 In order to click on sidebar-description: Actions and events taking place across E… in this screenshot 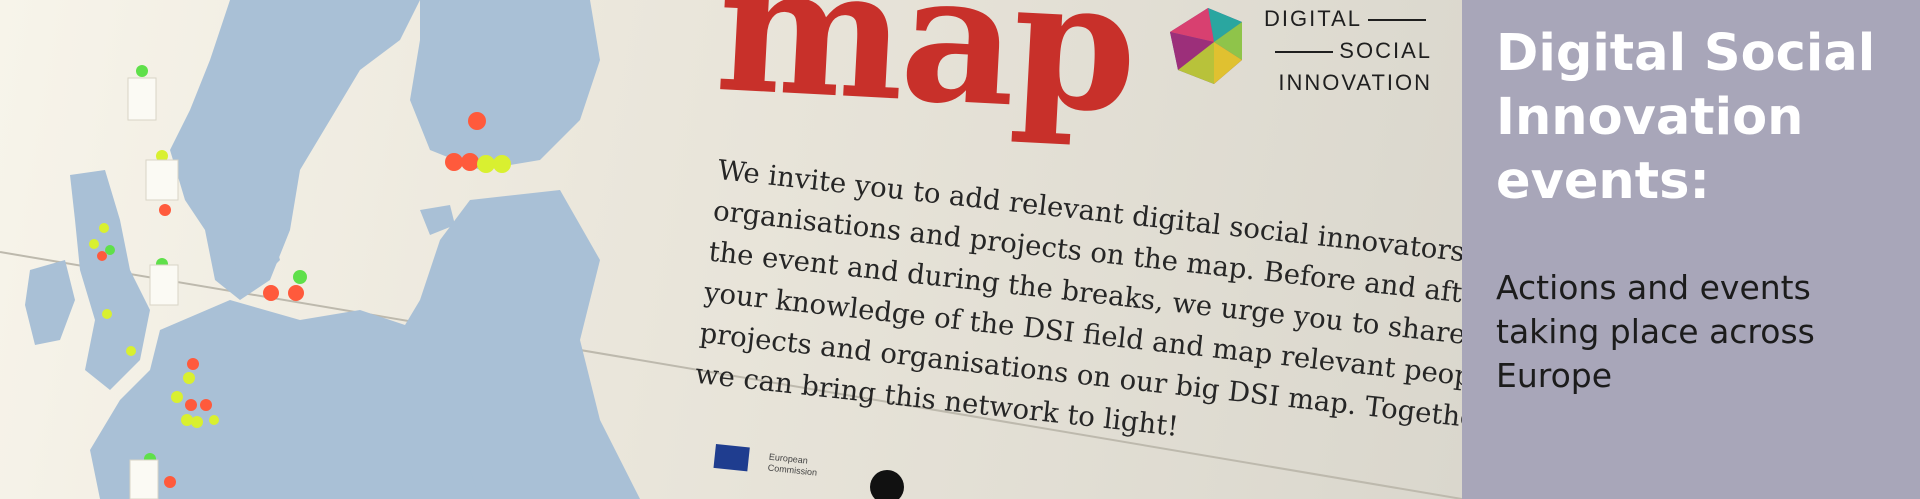, I will do `click(1655, 331)`.